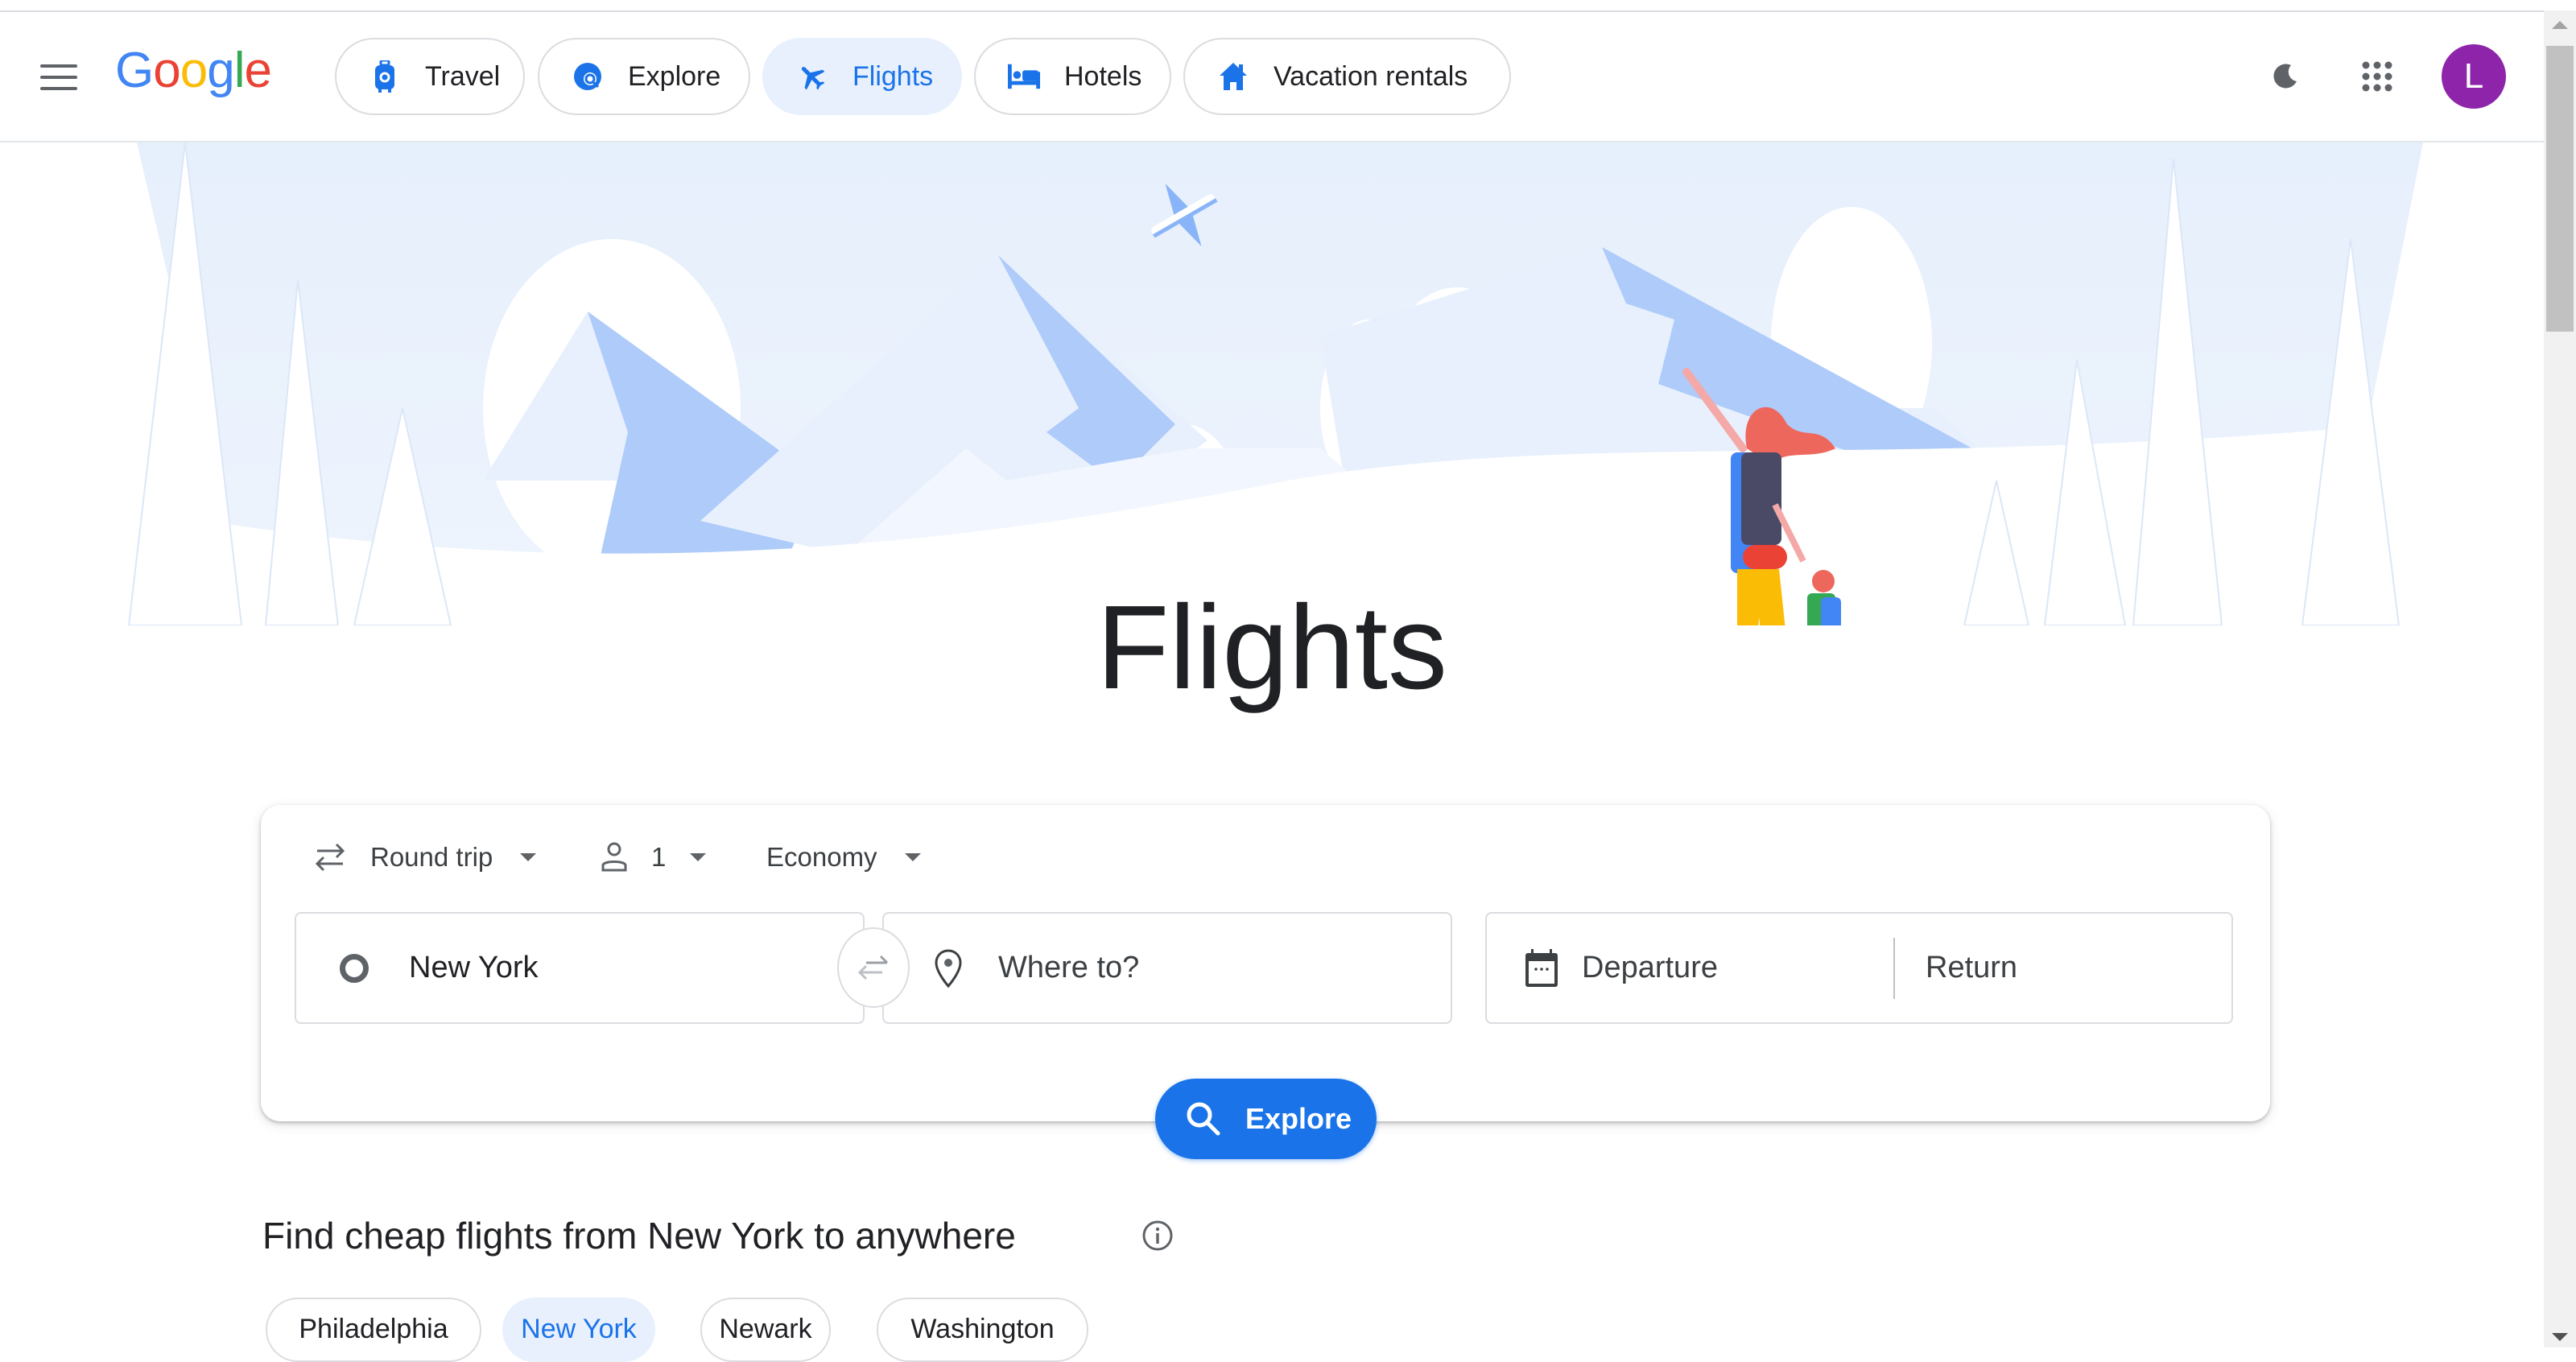 The image size is (2576, 1362). Describe the element at coordinates (812, 77) in the screenshot. I see `airplane-icon` at that location.